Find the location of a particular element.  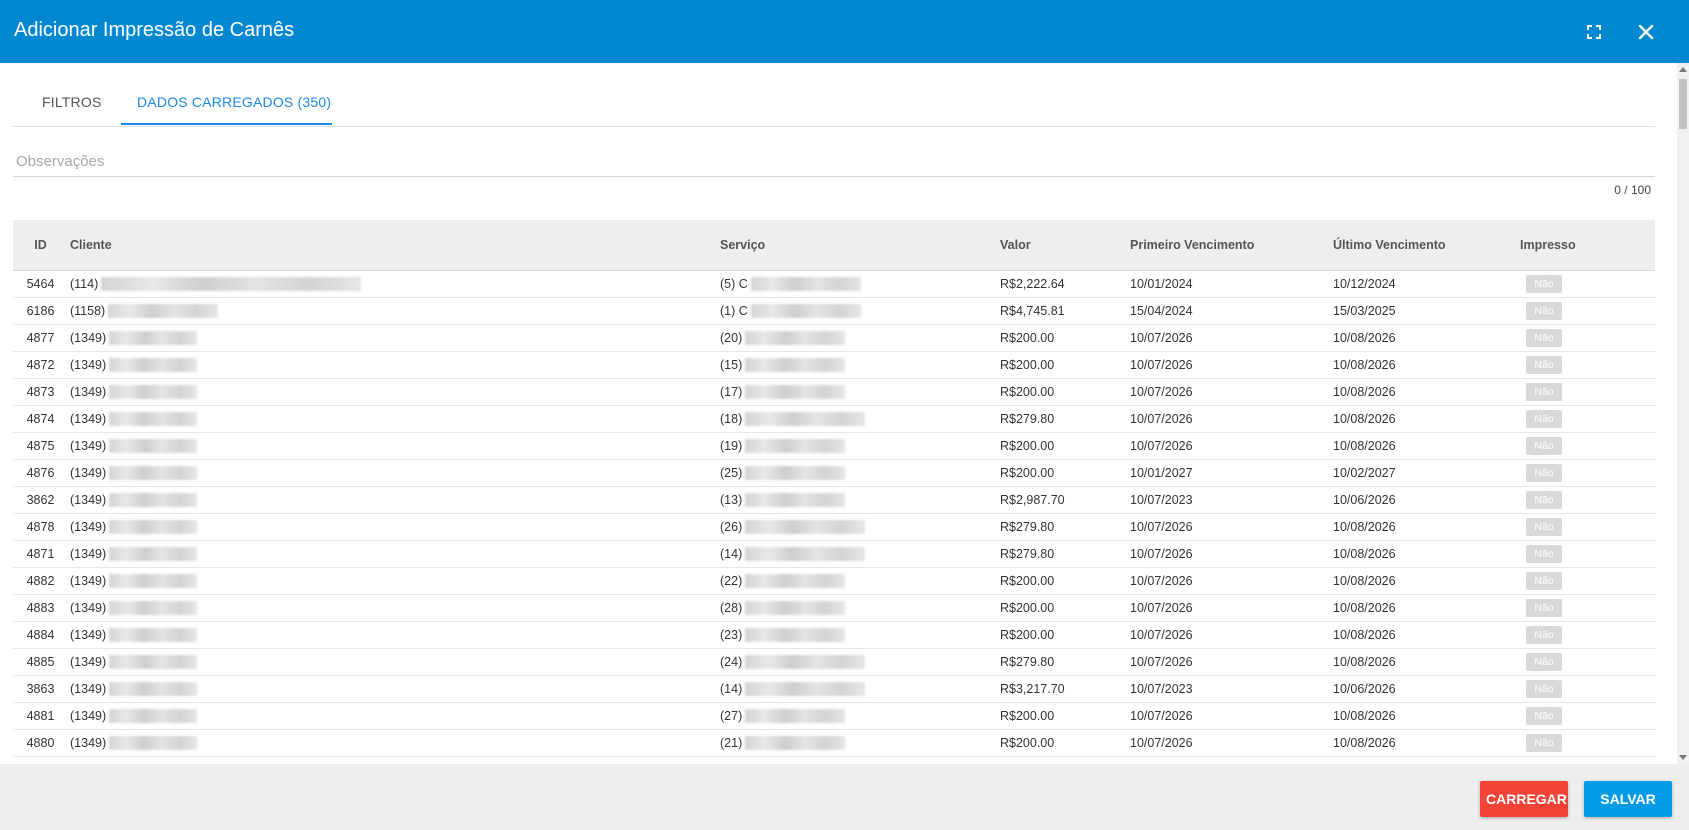

cell-valor: R$2,987.70 is located at coordinates (1065, 500).